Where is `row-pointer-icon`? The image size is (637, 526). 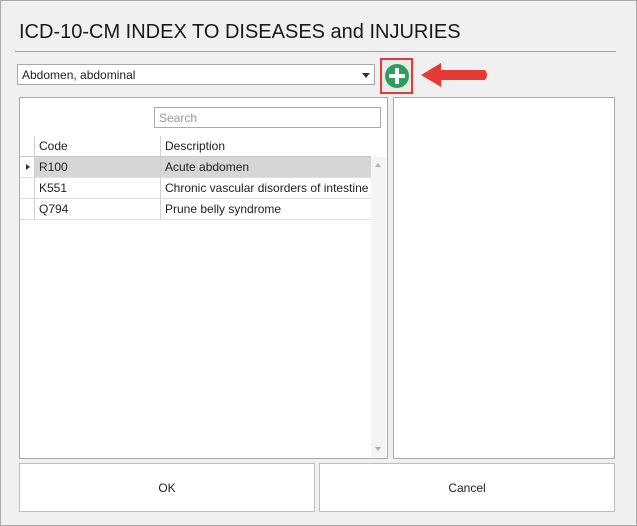
row-pointer-icon is located at coordinates (28, 167).